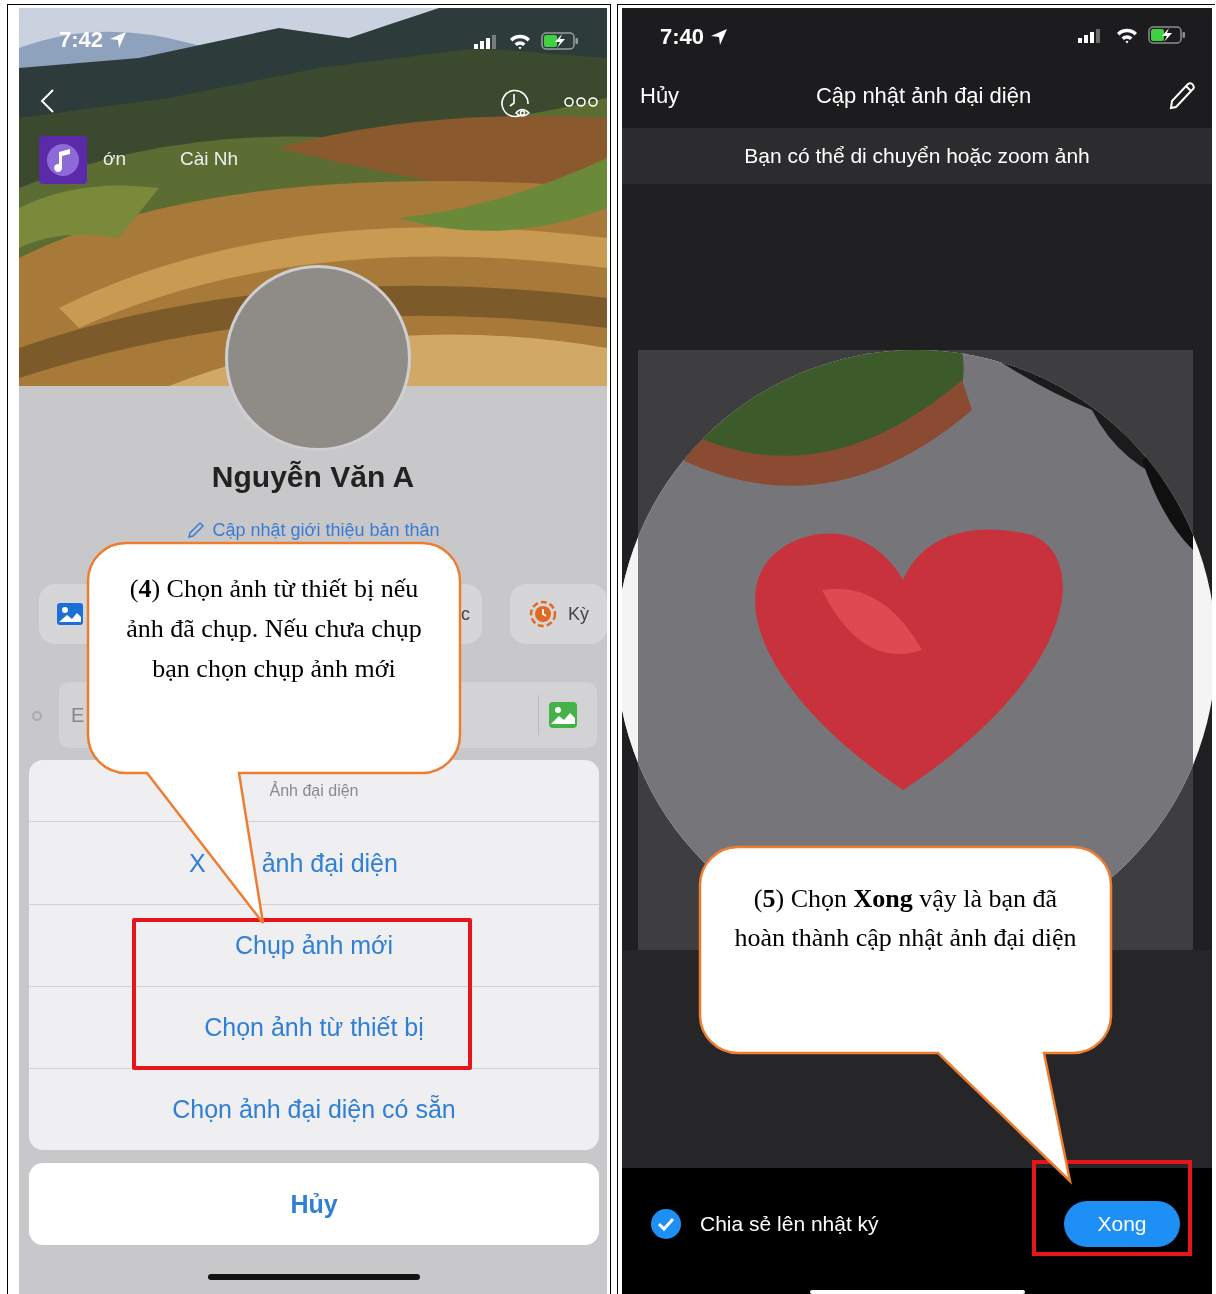 The width and height of the screenshot is (1216, 1294). Describe the element at coordinates (314, 1109) in the screenshot. I see `menu-option: Chọn ảnh đại diện có sẵn` at that location.